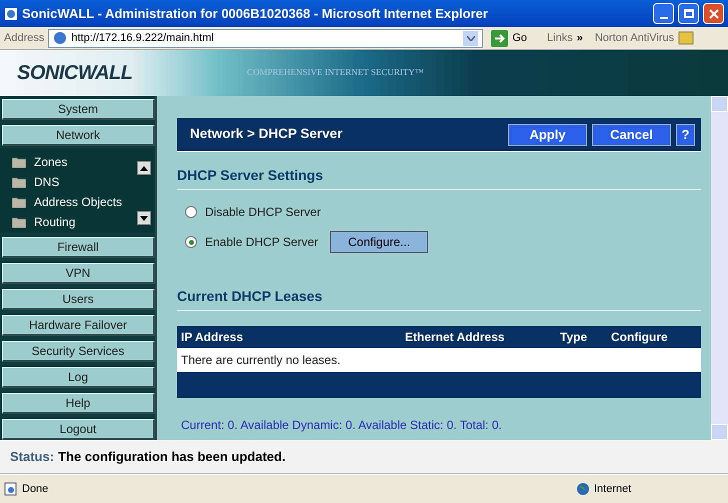 This screenshot has height=503, width=728. Describe the element at coordinates (172, 457) in the screenshot. I see `status-message: The configuration has been updated.` at that location.